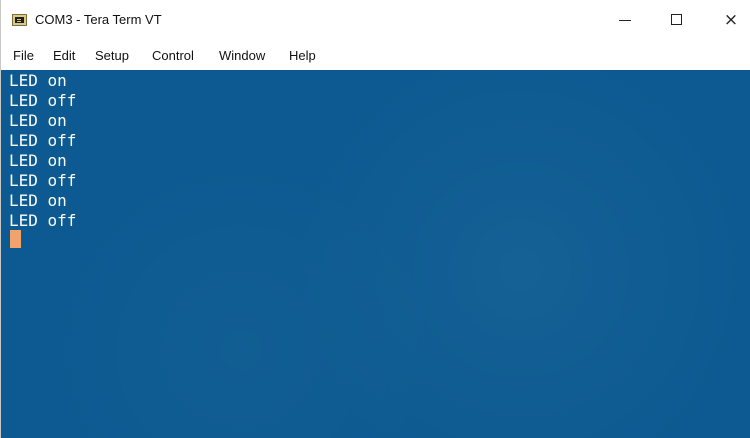  I want to click on maximize-button, so click(676, 20).